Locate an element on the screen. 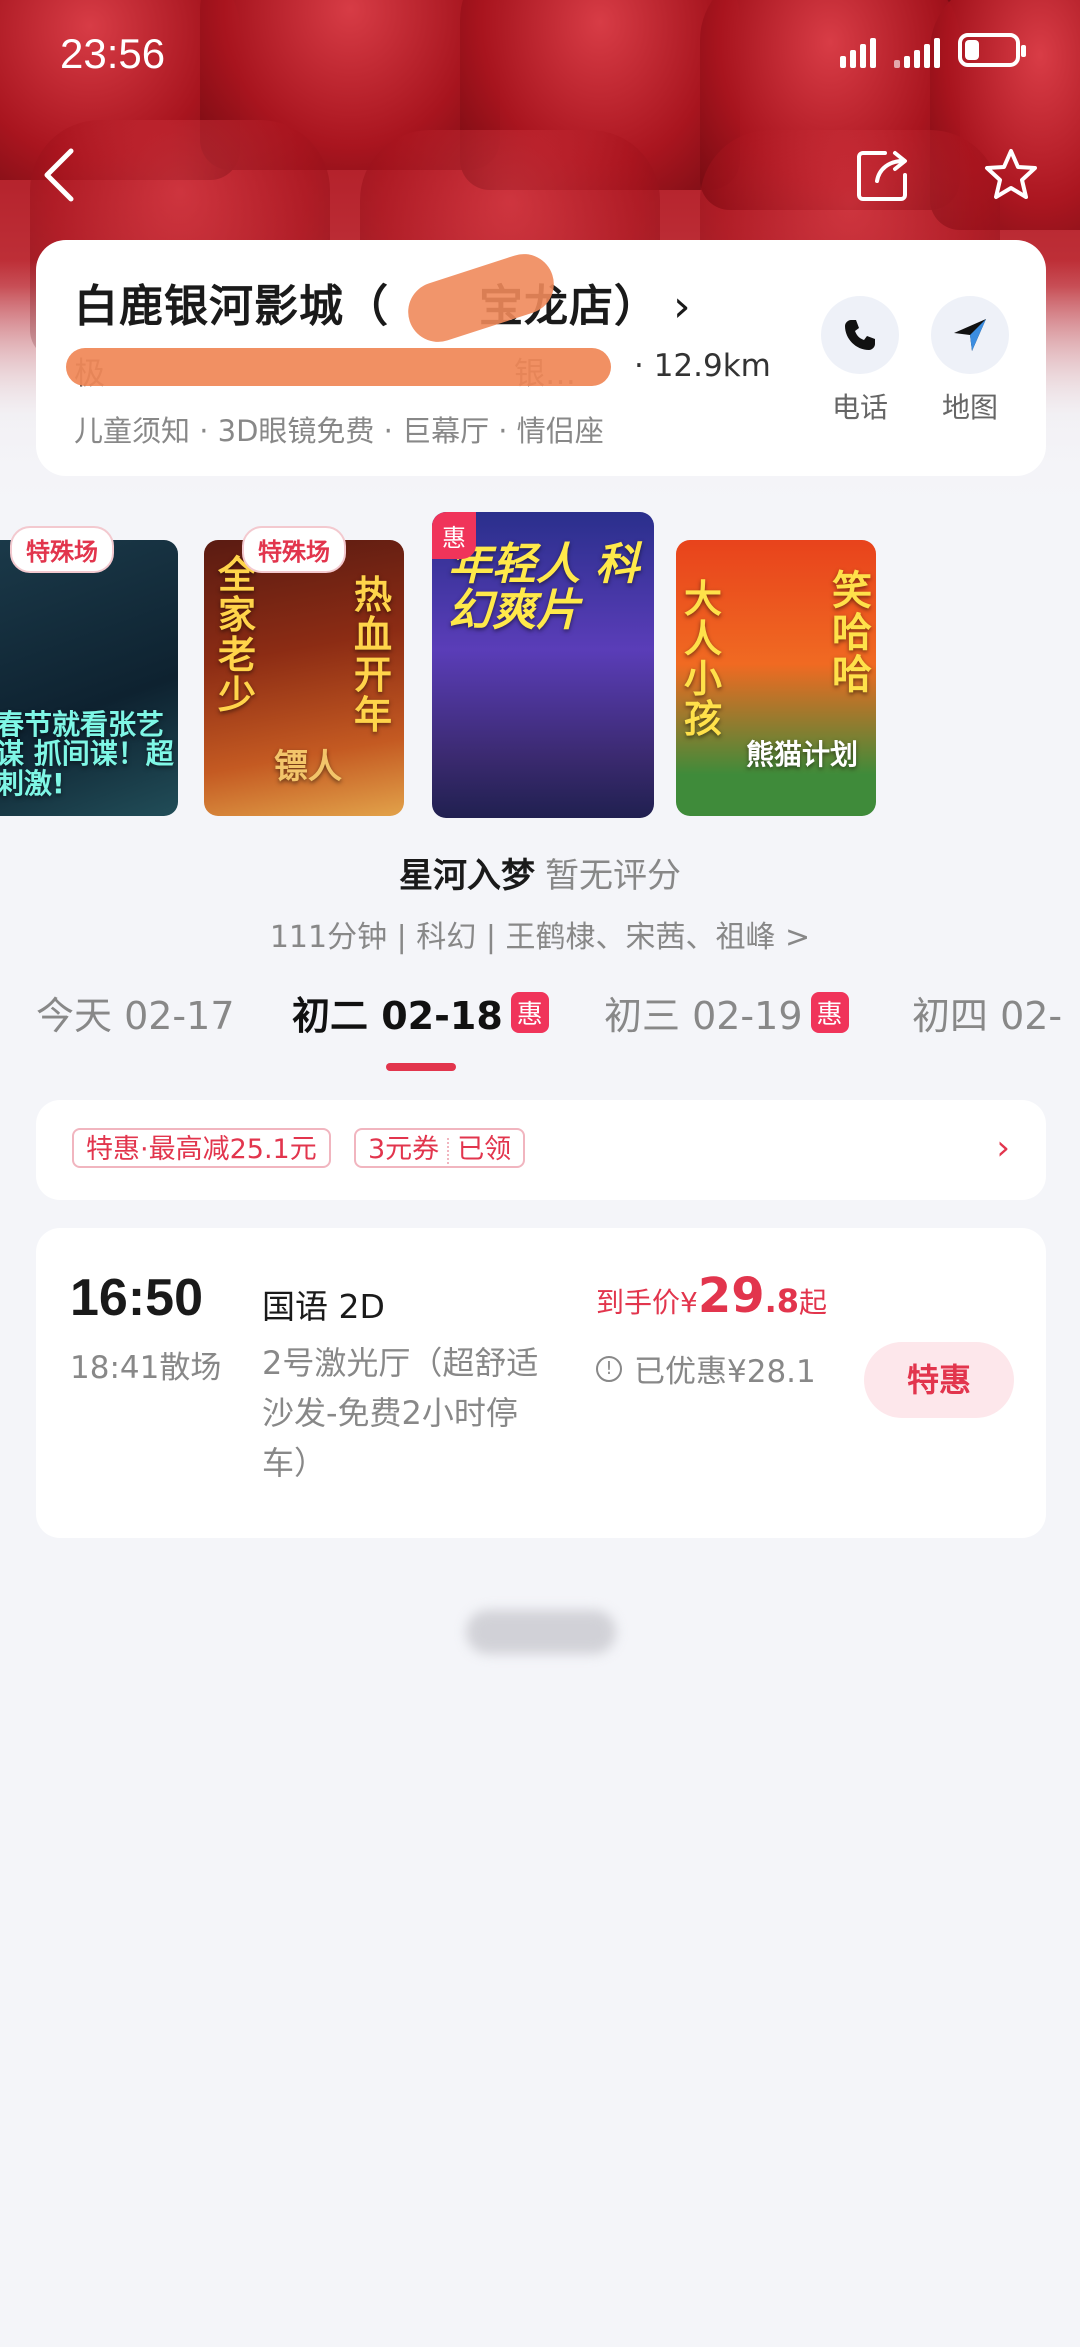 The image size is (1080, 2347). movie-title: 星河入梦 暂无评分 is located at coordinates (540, 872).